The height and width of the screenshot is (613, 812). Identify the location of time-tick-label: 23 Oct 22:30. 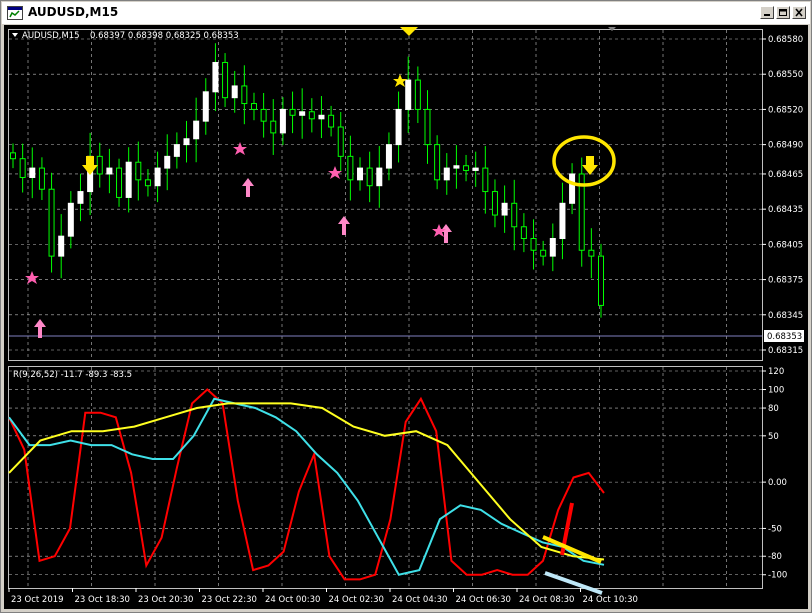
(229, 600).